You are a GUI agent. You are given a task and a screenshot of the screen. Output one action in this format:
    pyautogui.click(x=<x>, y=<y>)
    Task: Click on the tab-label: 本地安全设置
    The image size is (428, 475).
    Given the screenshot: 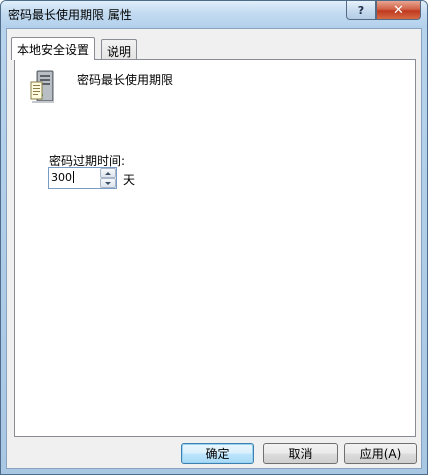 What is the action you would take?
    pyautogui.click(x=53, y=50)
    